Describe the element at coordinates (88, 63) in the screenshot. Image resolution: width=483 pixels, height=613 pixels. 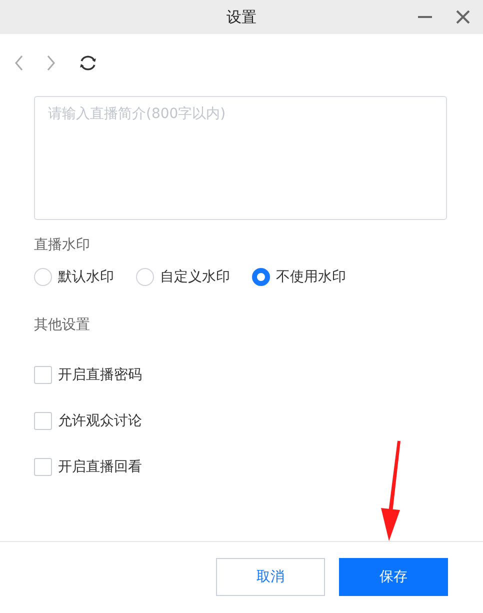
I see `refresh-icon` at that location.